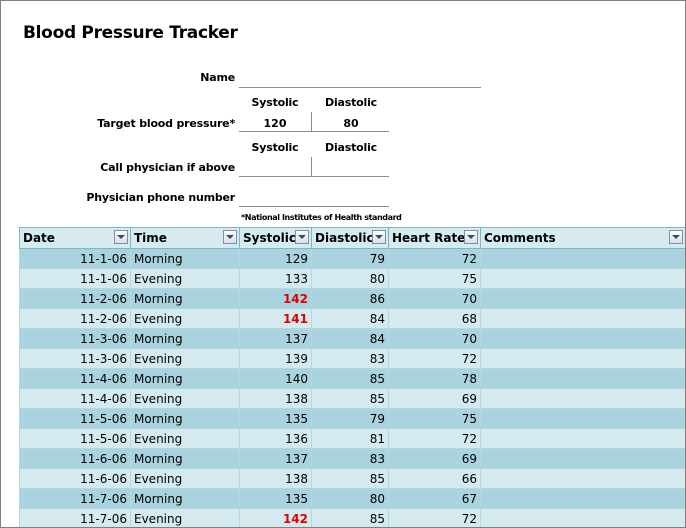 The width and height of the screenshot is (686, 528). Describe the element at coordinates (434, 498) in the screenshot. I see `heart-rate-cell: 67` at that location.